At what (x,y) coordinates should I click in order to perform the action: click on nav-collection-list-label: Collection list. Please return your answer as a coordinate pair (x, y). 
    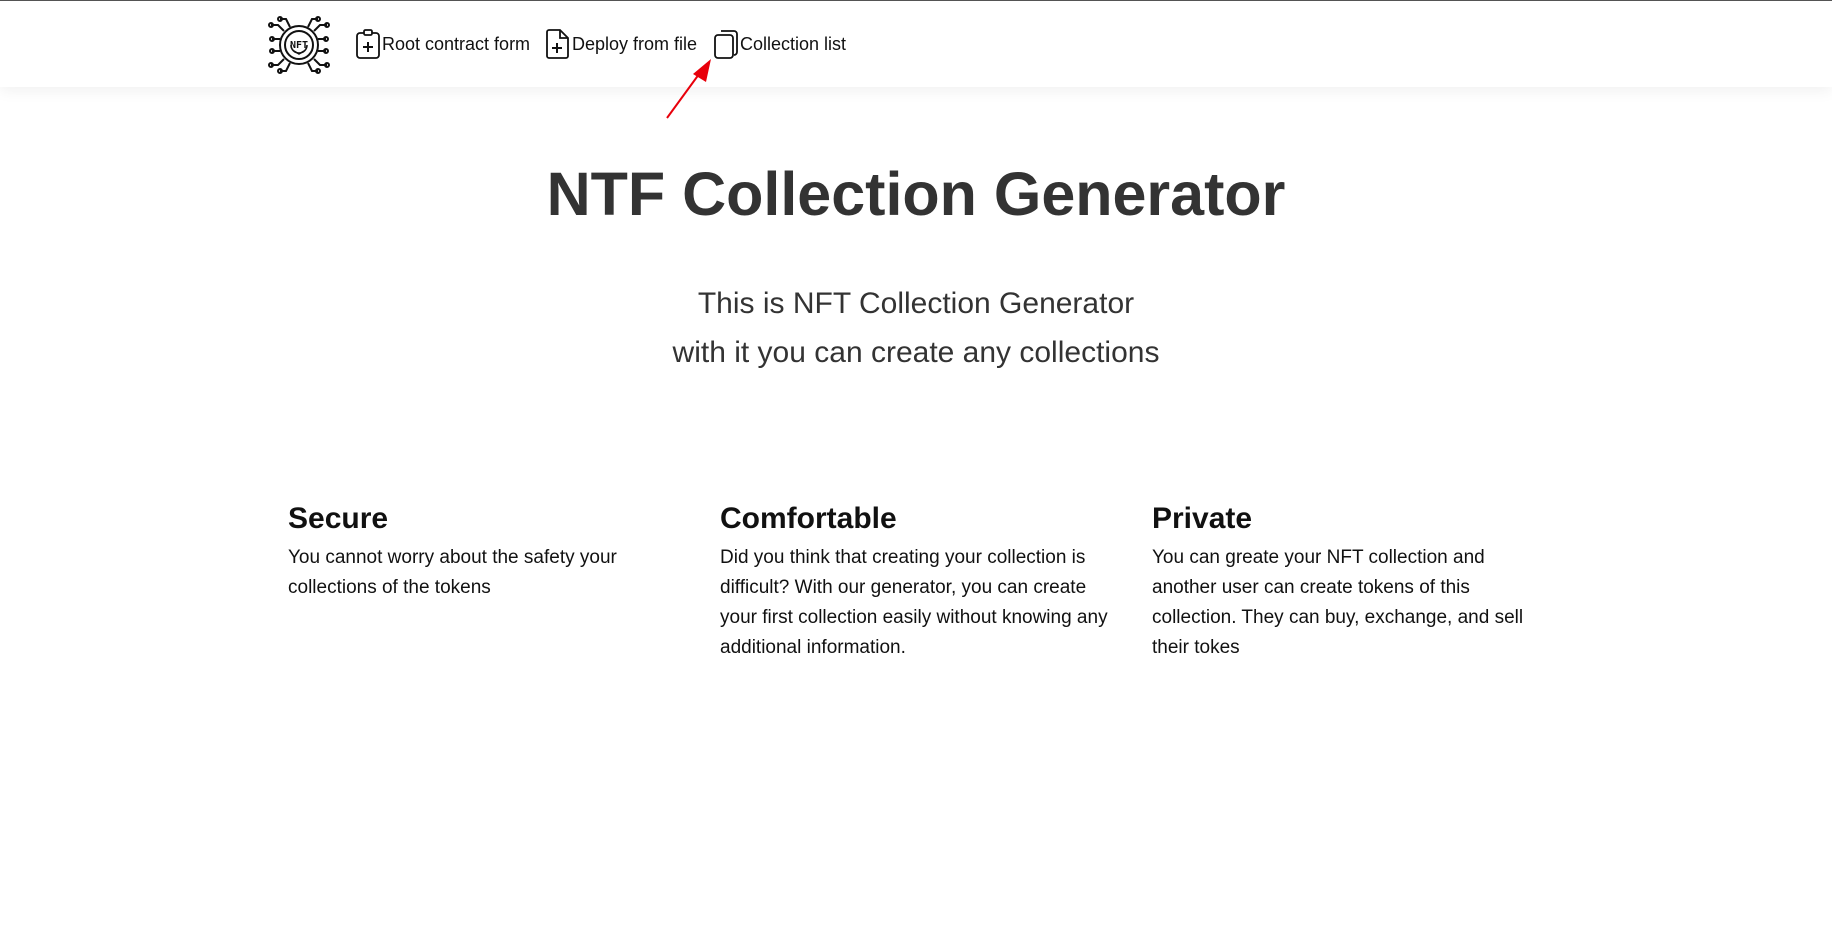
    Looking at the image, I should click on (793, 43).